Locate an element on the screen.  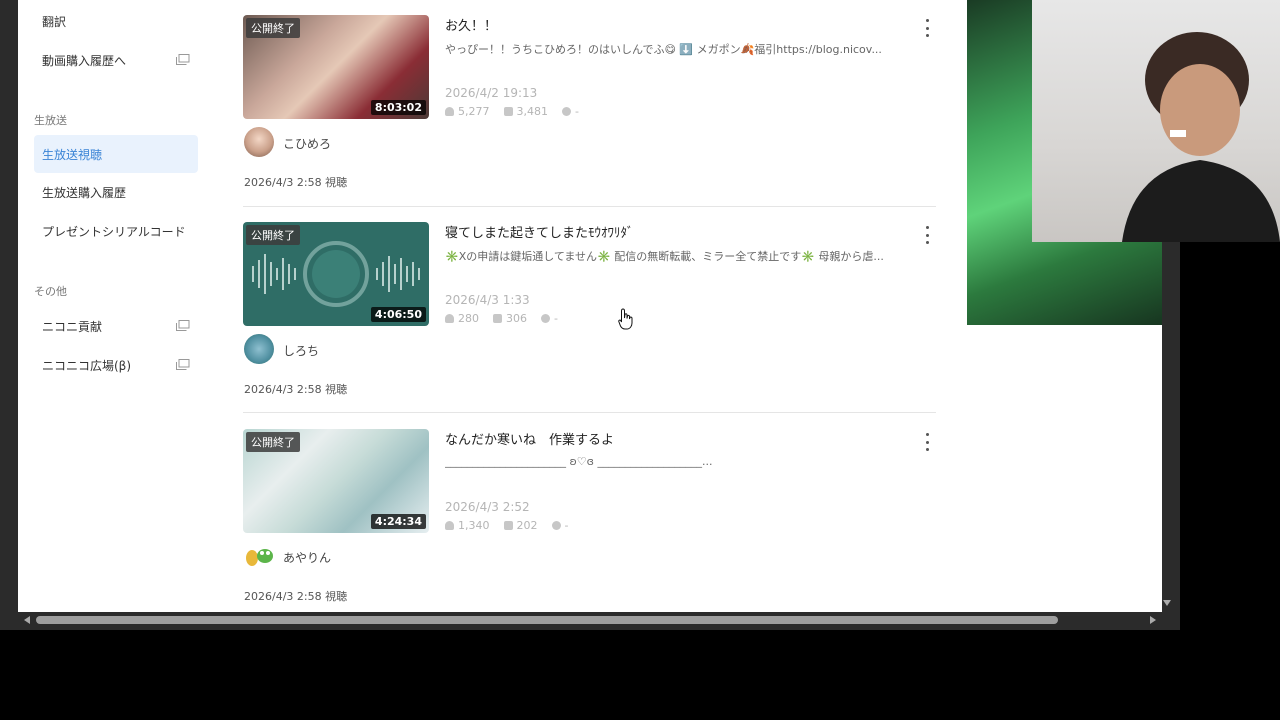
viewer-count: 5,277 is located at coordinates (474, 111).